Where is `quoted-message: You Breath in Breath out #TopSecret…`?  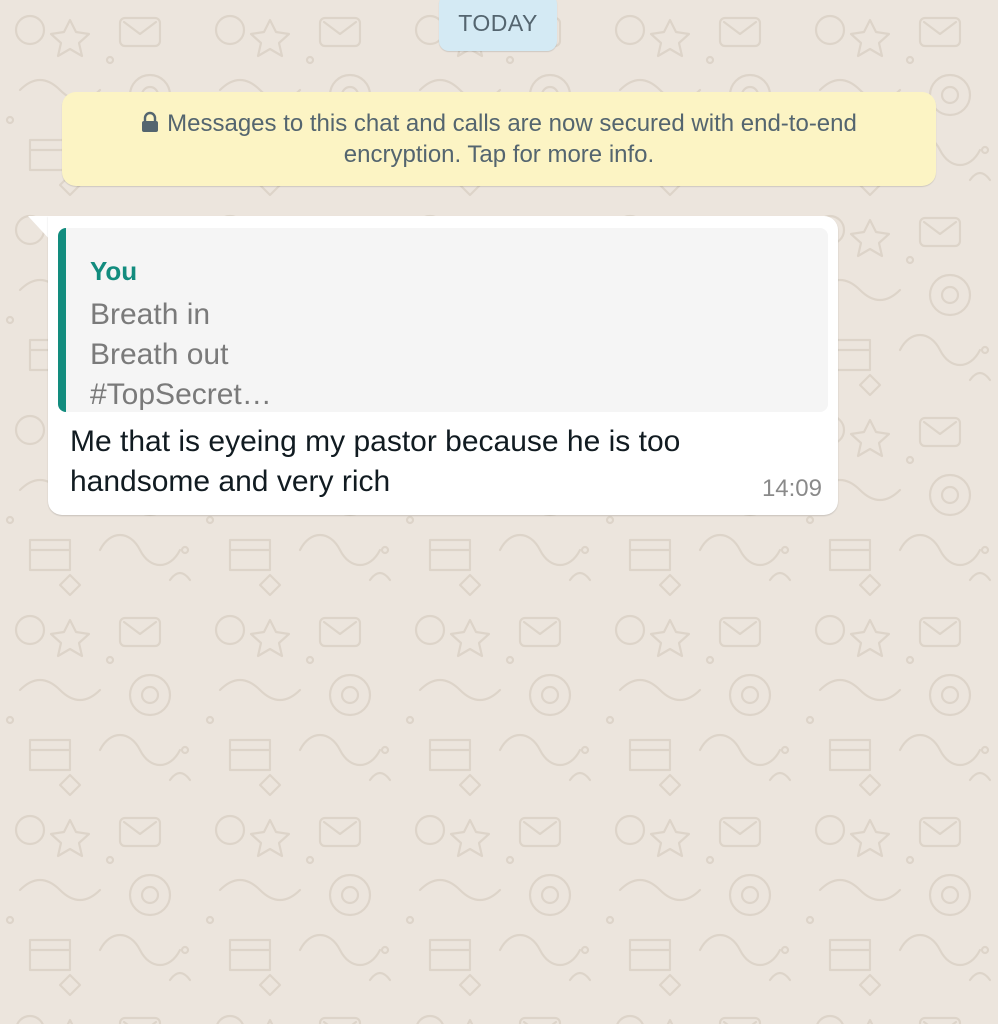 quoted-message: You Breath in Breath out #TopSecret… is located at coordinates (443, 320).